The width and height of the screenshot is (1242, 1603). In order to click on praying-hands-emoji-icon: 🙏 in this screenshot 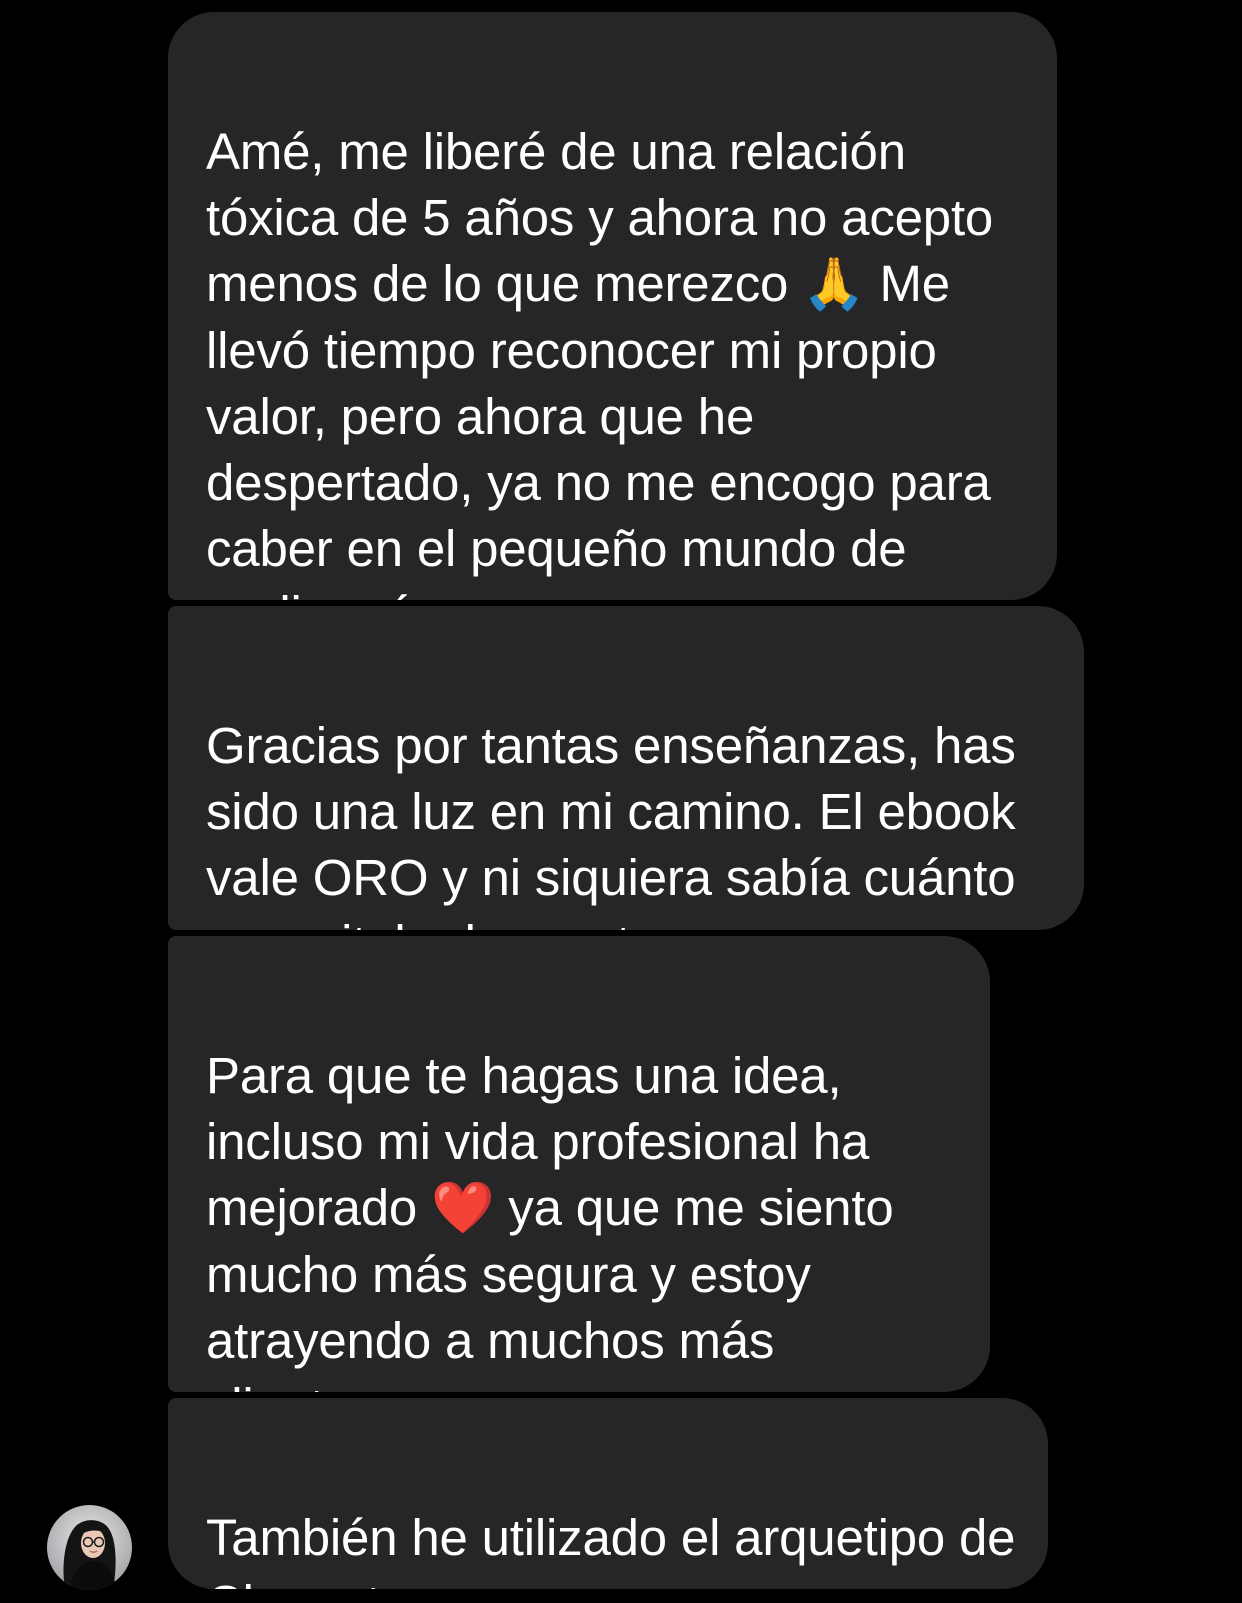, I will do `click(834, 284)`.